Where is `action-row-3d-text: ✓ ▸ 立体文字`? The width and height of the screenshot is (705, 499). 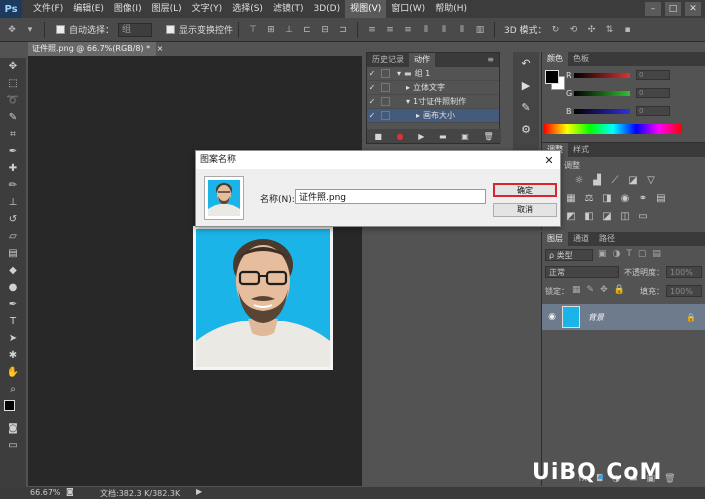
action-row-3d-text: ✓ ▸ 立体文字 is located at coordinates (433, 88).